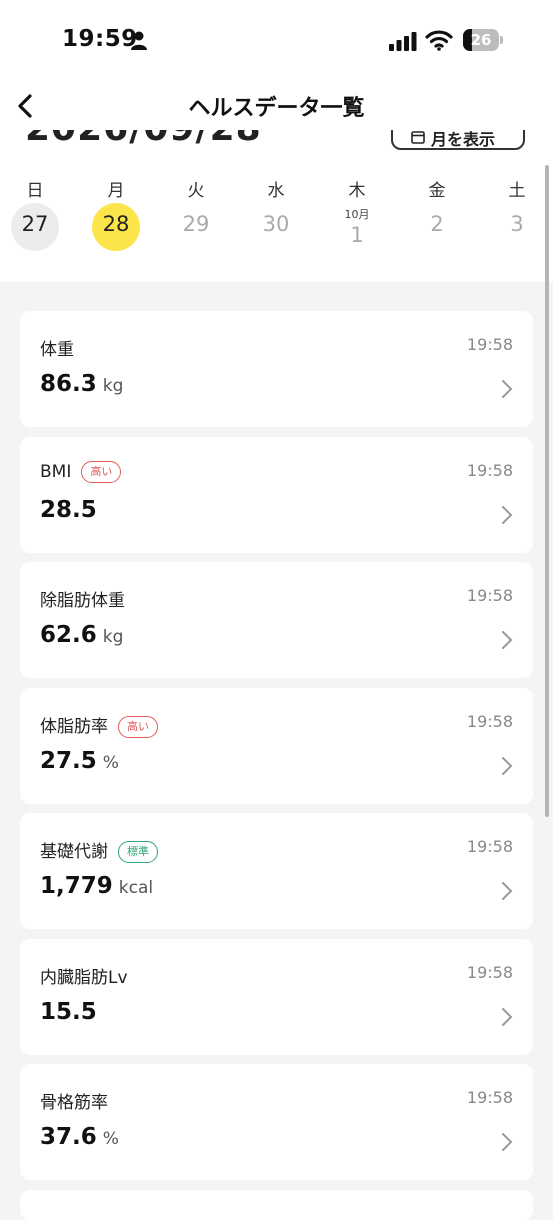 This screenshot has height=1220, width=553. I want to click on day-of-week: 土, so click(517, 191).